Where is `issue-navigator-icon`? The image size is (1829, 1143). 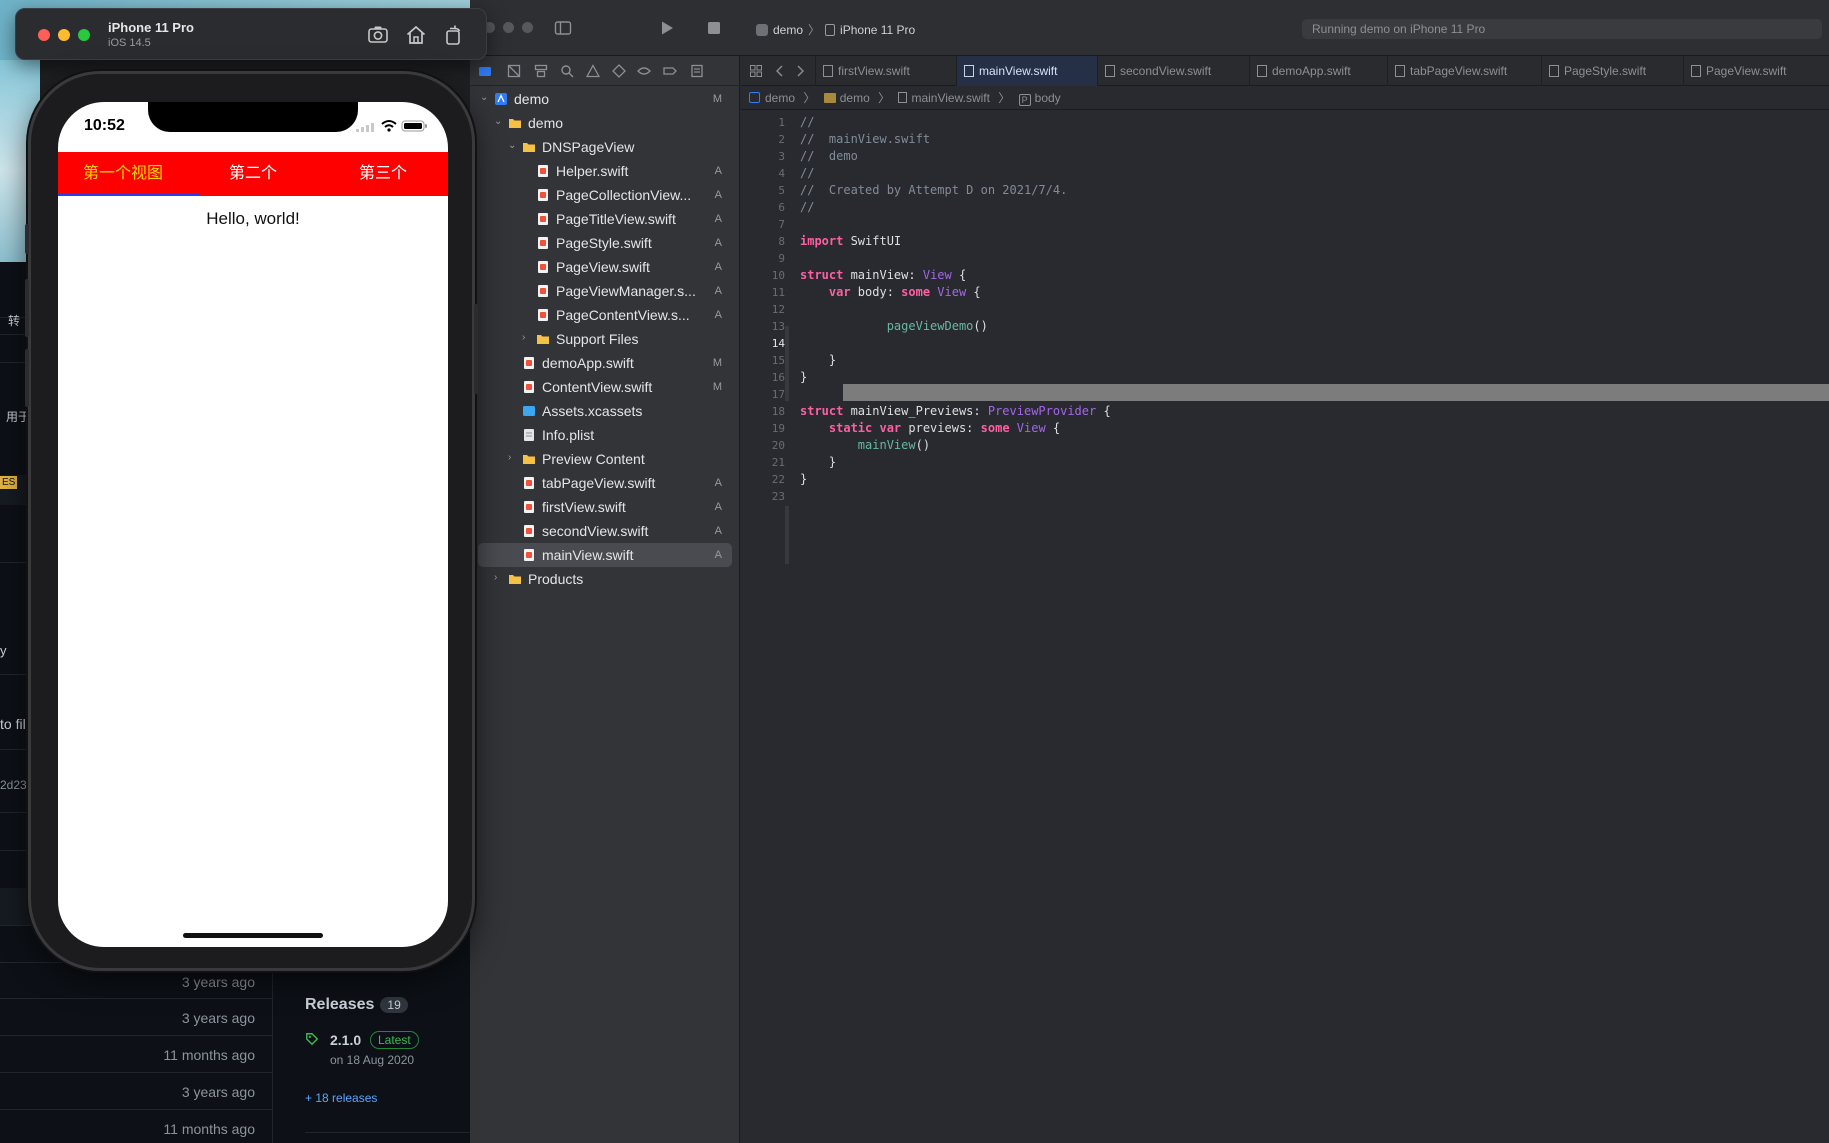
issue-navigator-icon is located at coordinates (593, 71).